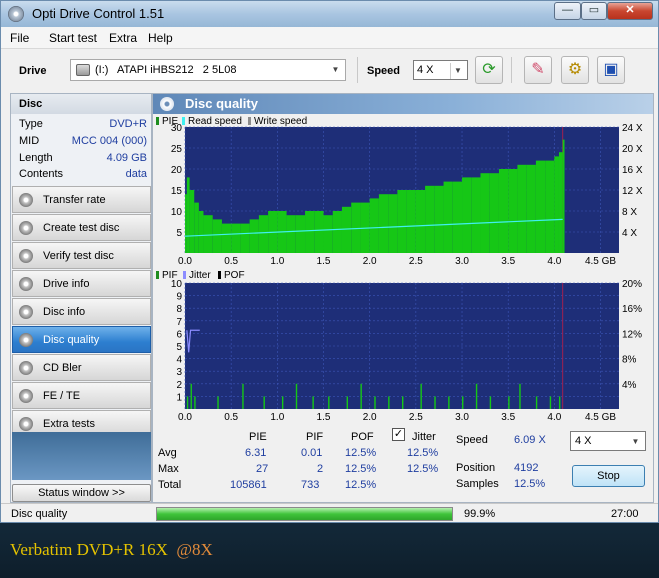  I want to click on stats-max-pof: 12.5%, so click(361, 469).